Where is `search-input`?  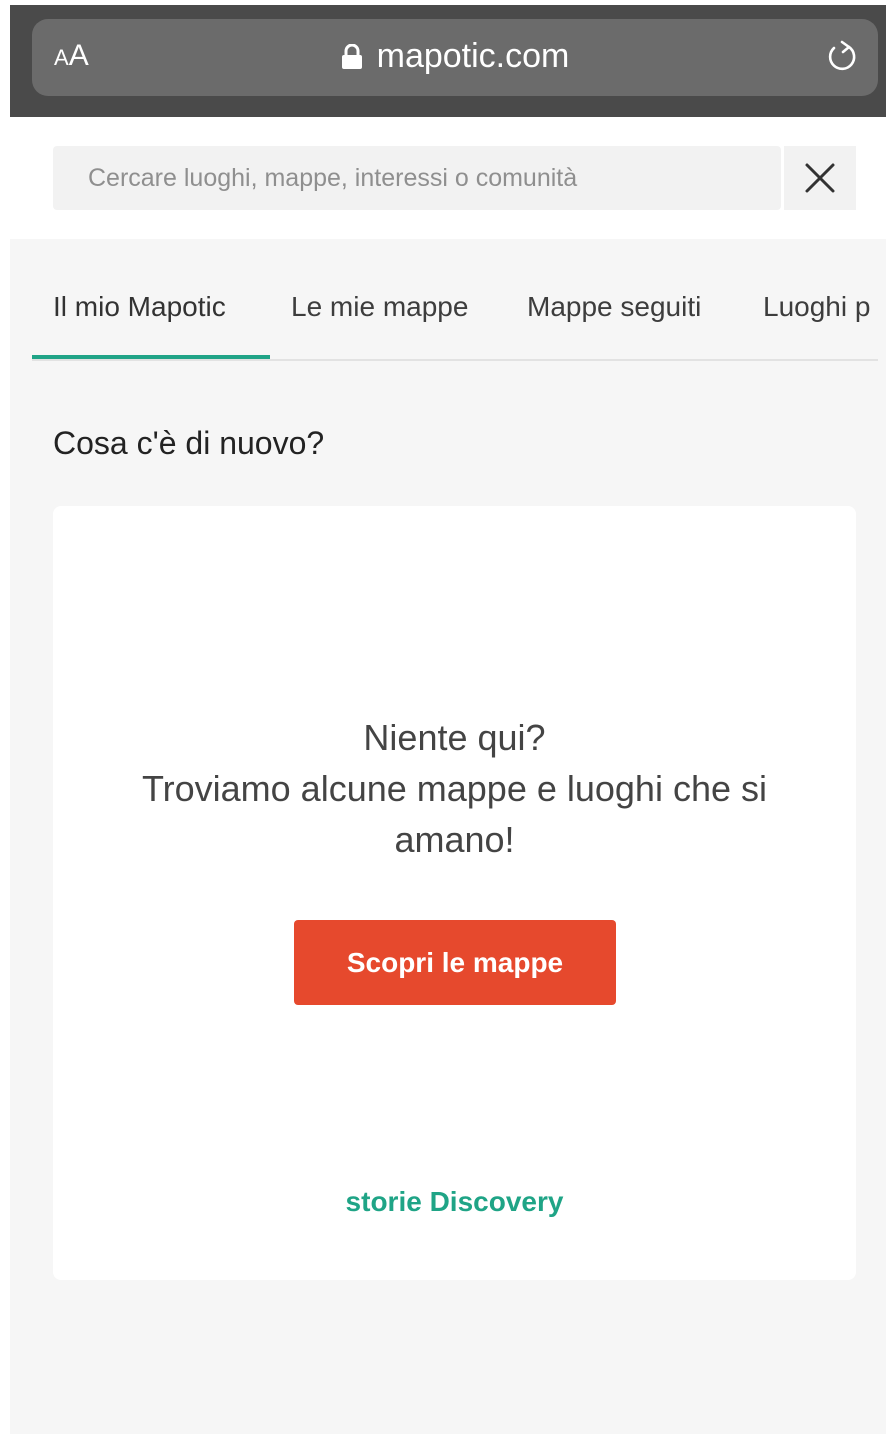
search-input is located at coordinates (433, 178).